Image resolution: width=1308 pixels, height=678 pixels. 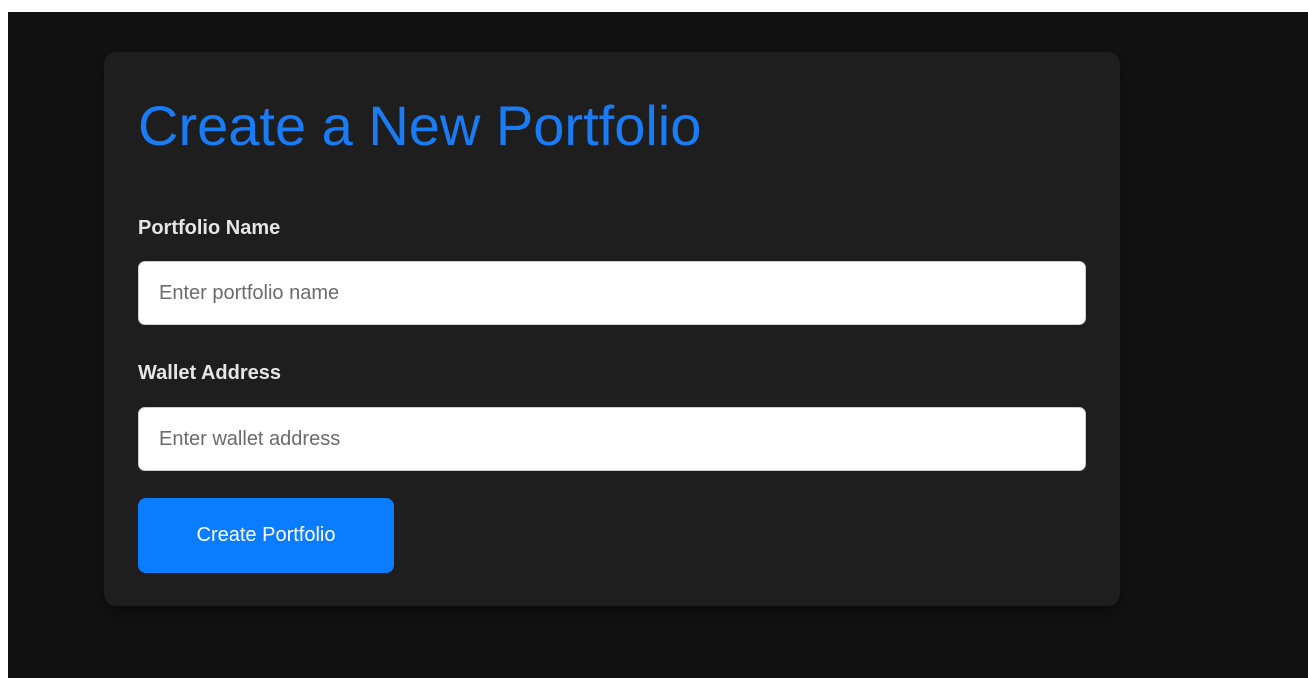 What do you see at coordinates (420, 125) in the screenshot?
I see `page-title: Create a New Portfolio` at bounding box center [420, 125].